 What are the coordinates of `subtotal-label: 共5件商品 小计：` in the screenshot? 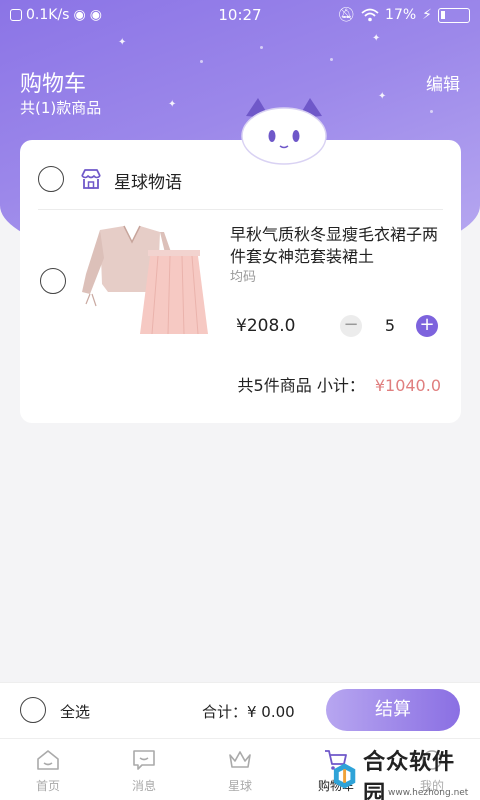 It's located at (301, 385).